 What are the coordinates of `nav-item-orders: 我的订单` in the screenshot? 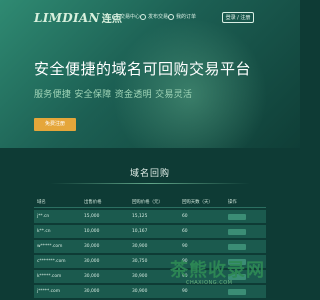 It's located at (182, 16).